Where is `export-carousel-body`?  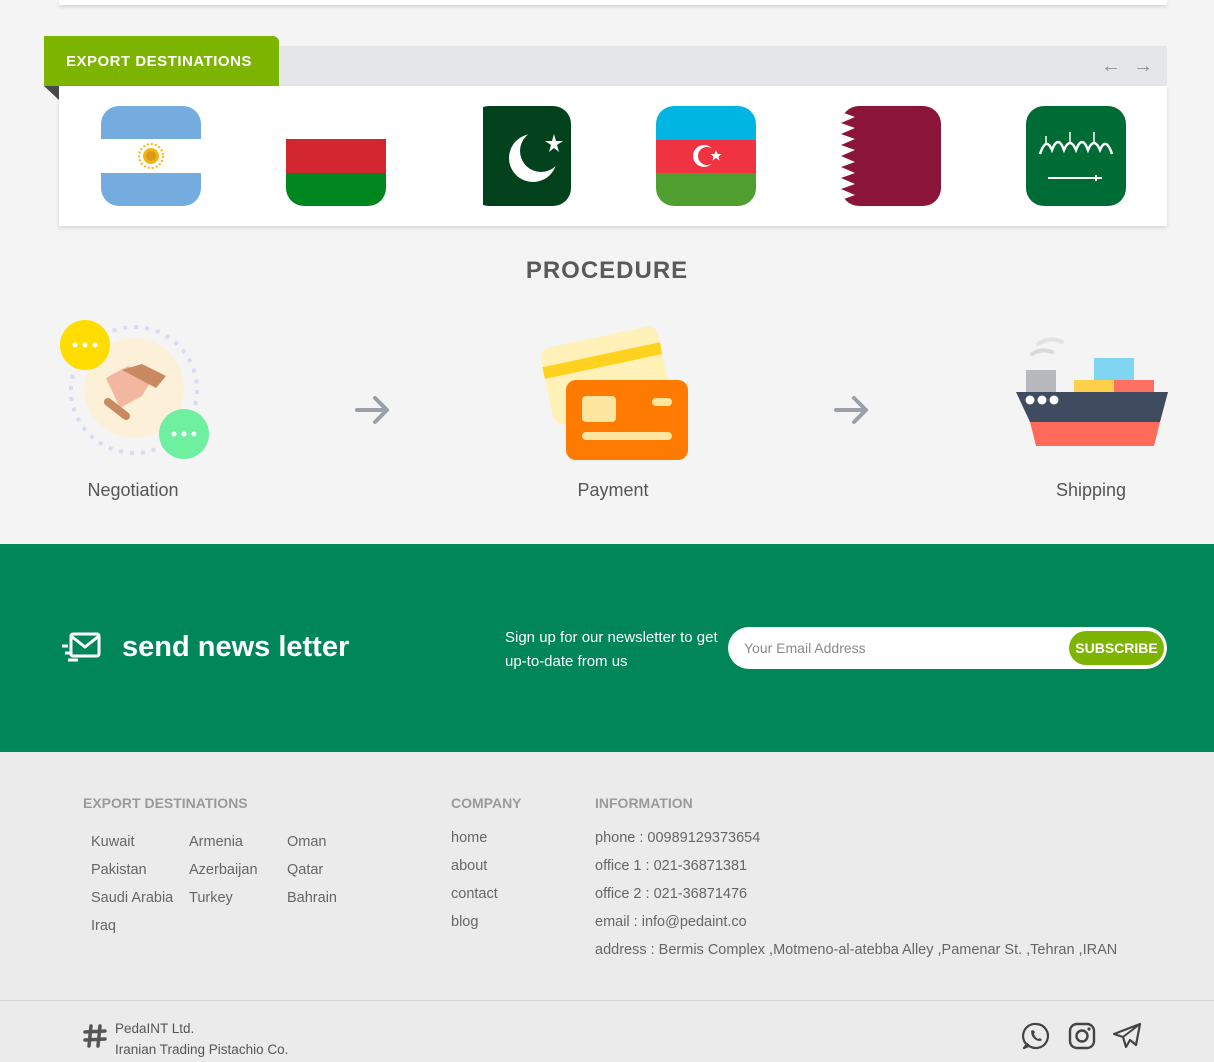 export-carousel-body is located at coordinates (613, 156).